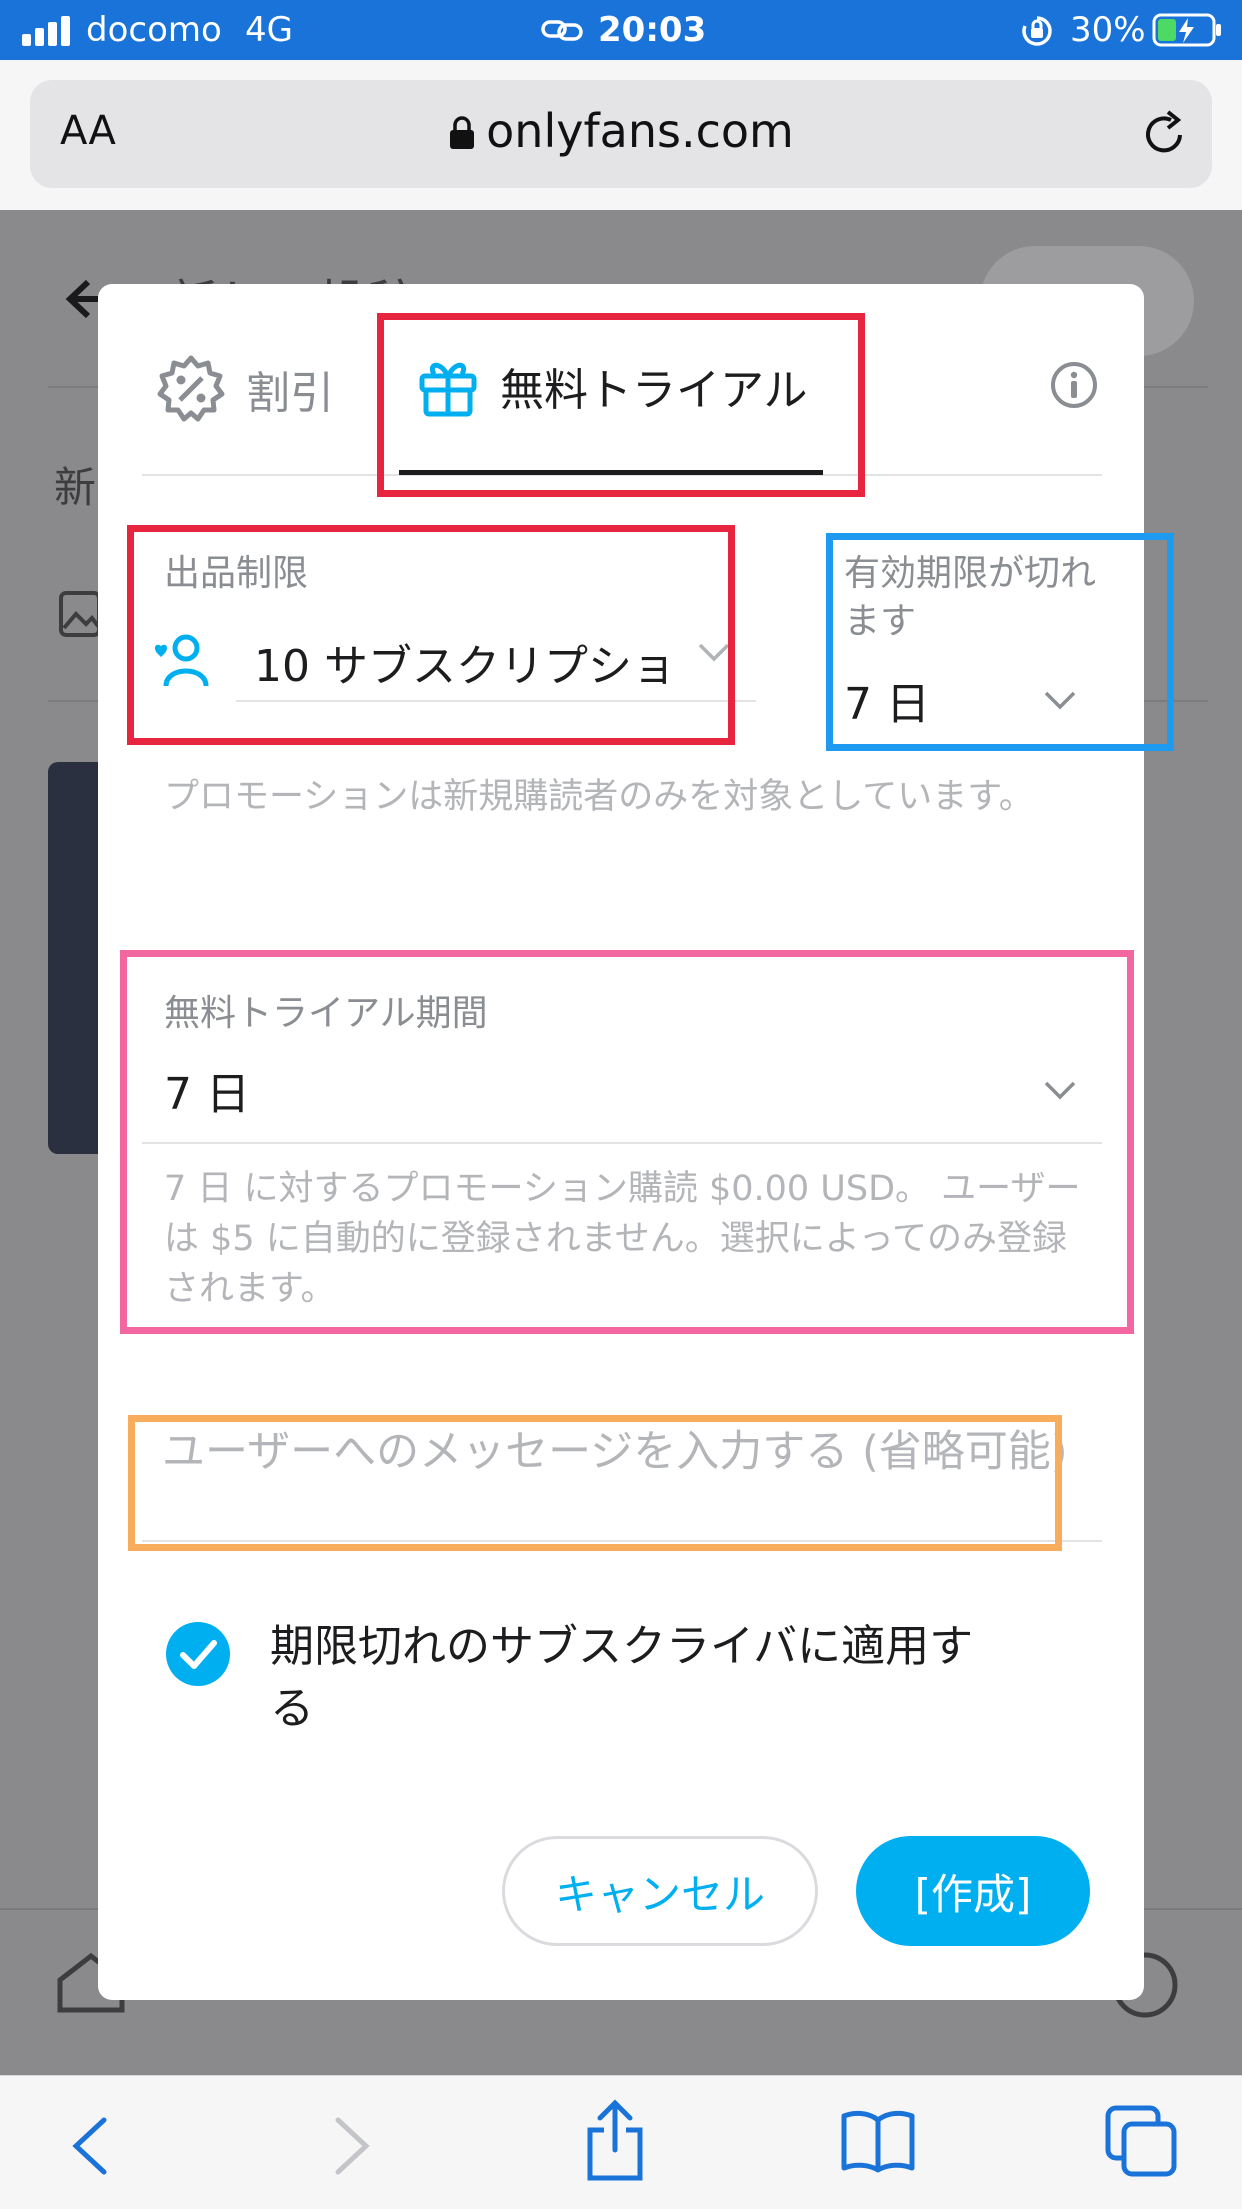 The width and height of the screenshot is (1242, 2209). Describe the element at coordinates (622, 1677) in the screenshot. I see `apply-expired-label: 期限切れのサブスクライバに適用する` at that location.